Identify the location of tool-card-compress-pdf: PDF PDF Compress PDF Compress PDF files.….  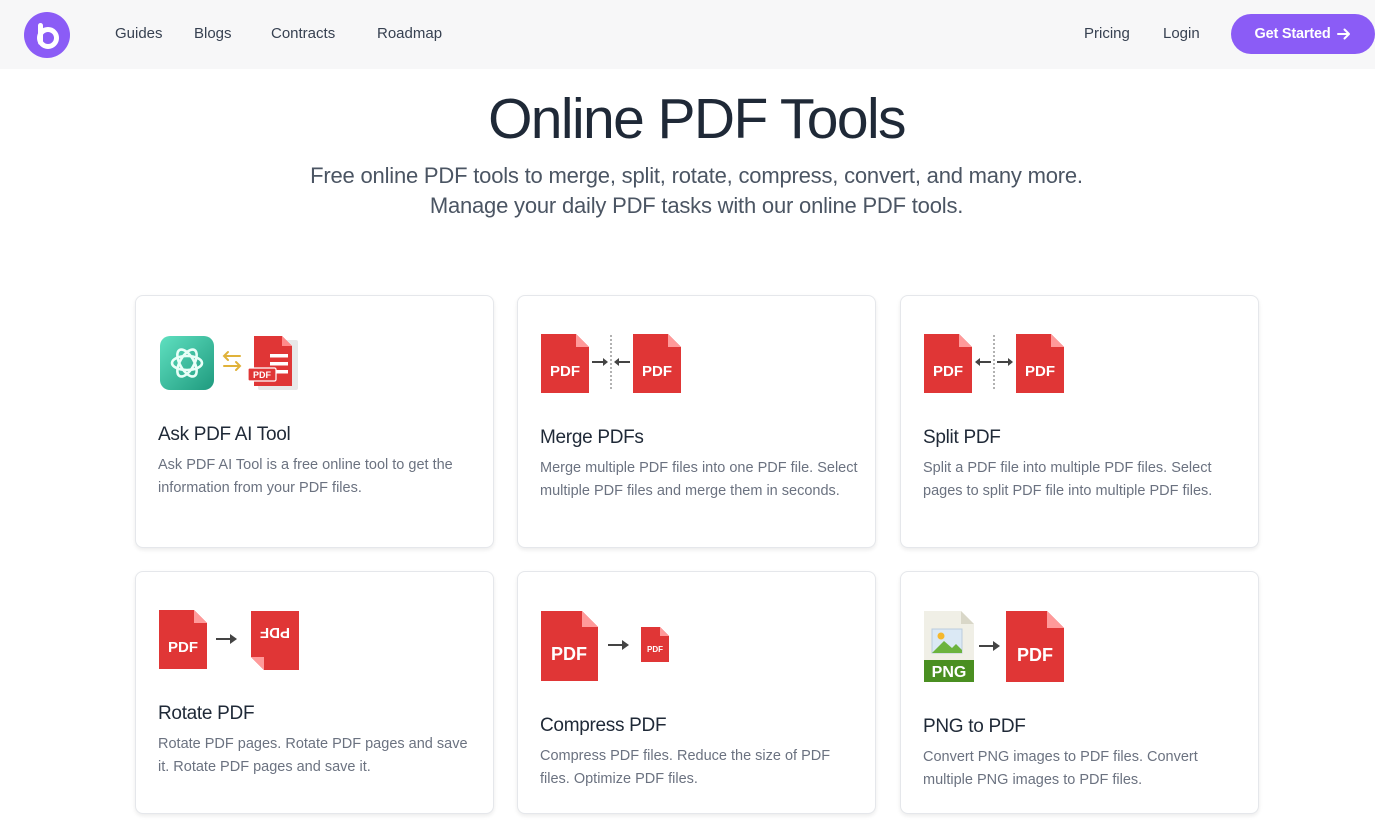
(696, 692).